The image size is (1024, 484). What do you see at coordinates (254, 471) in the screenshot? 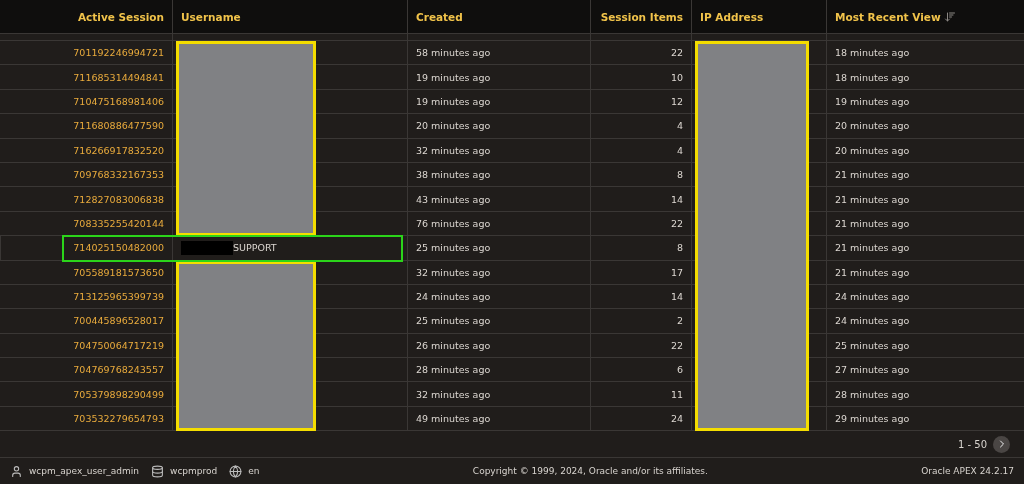
I see `language-label: en` at bounding box center [254, 471].